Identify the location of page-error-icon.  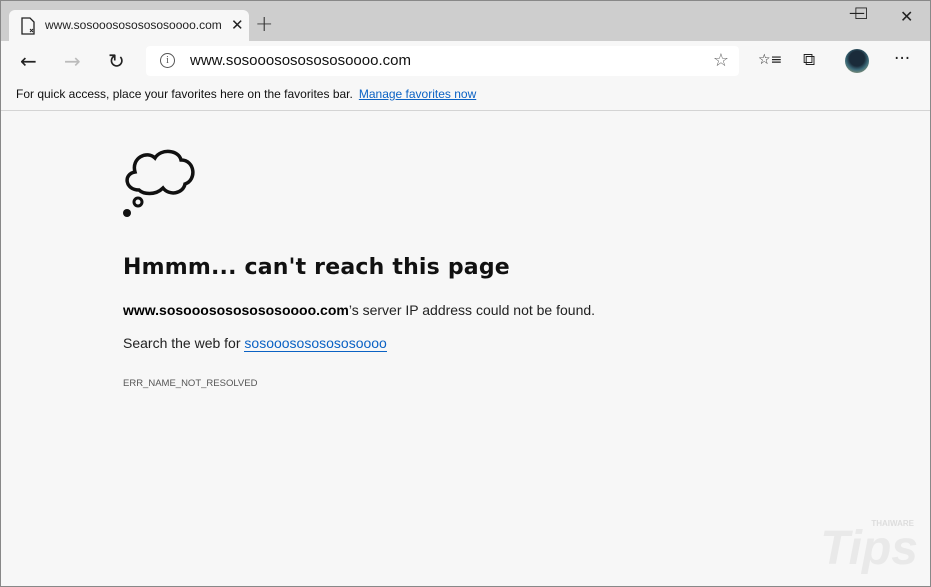
(28, 28).